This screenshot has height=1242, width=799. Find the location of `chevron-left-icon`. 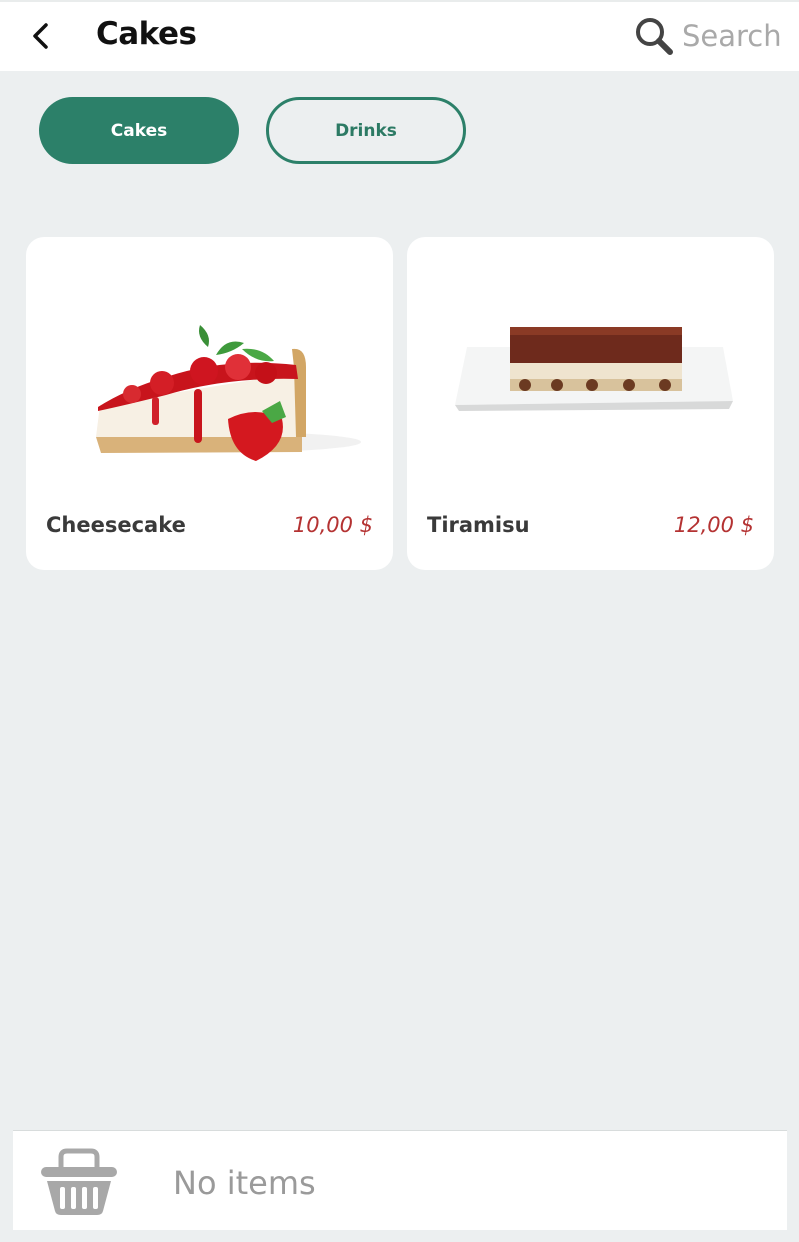

chevron-left-icon is located at coordinates (40, 36).